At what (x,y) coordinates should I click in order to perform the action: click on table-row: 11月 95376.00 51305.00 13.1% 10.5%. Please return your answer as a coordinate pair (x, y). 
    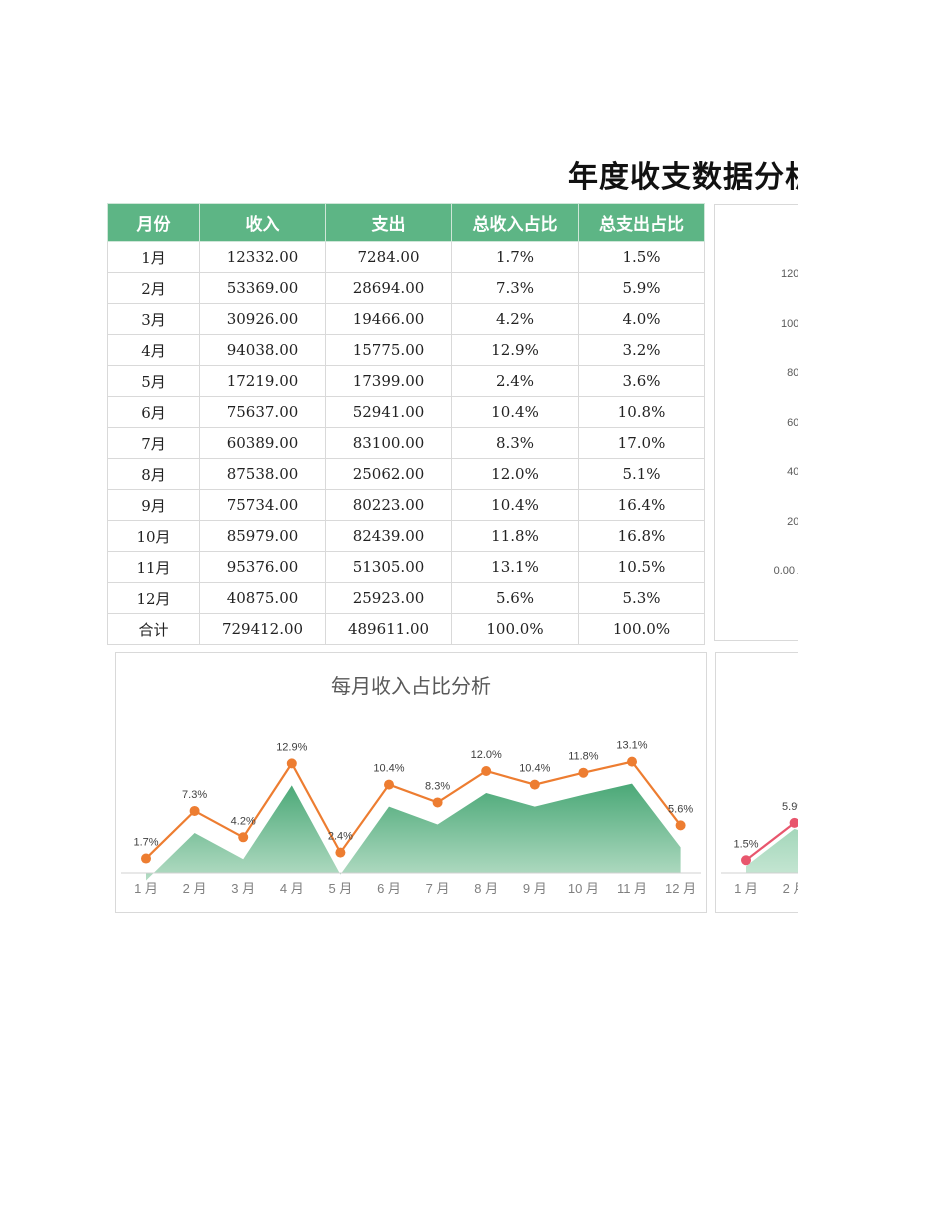
    Looking at the image, I should click on (406, 567).